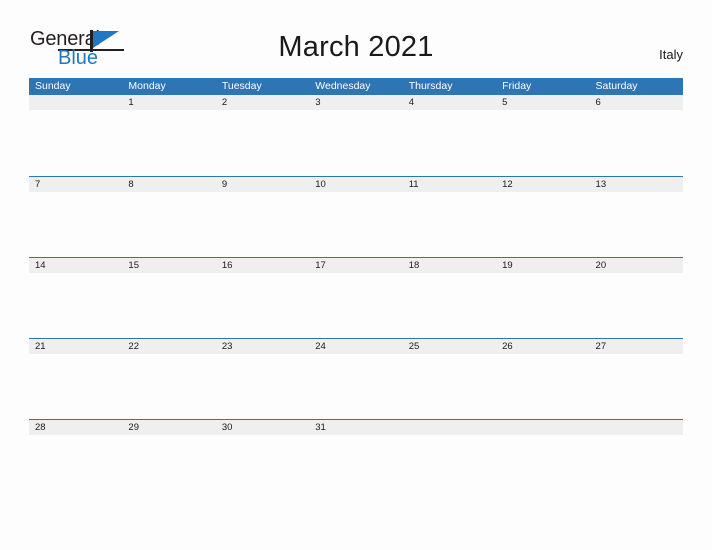 The height and width of the screenshot is (550, 712). What do you see at coordinates (542, 184) in the screenshot?
I see `day-number: 12` at bounding box center [542, 184].